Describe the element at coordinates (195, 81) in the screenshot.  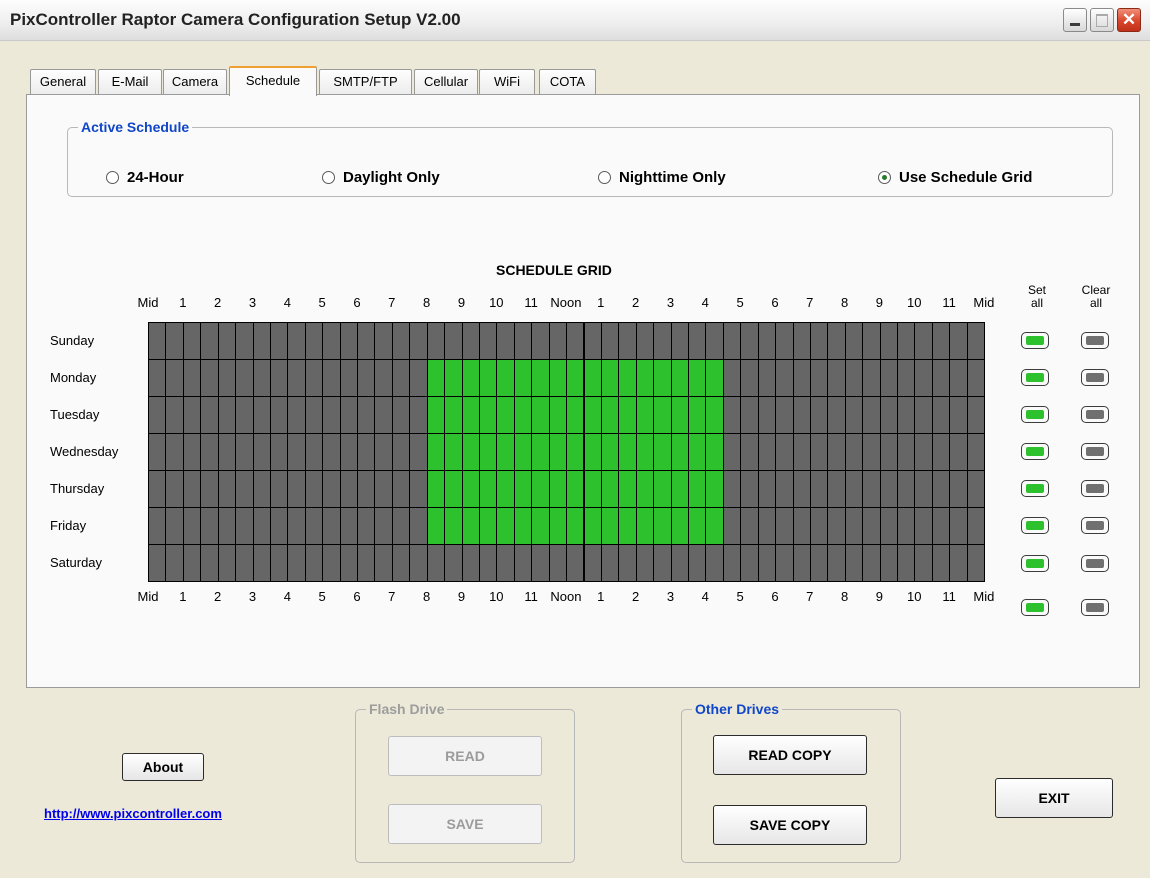
I see `tab-camera: Camera` at that location.